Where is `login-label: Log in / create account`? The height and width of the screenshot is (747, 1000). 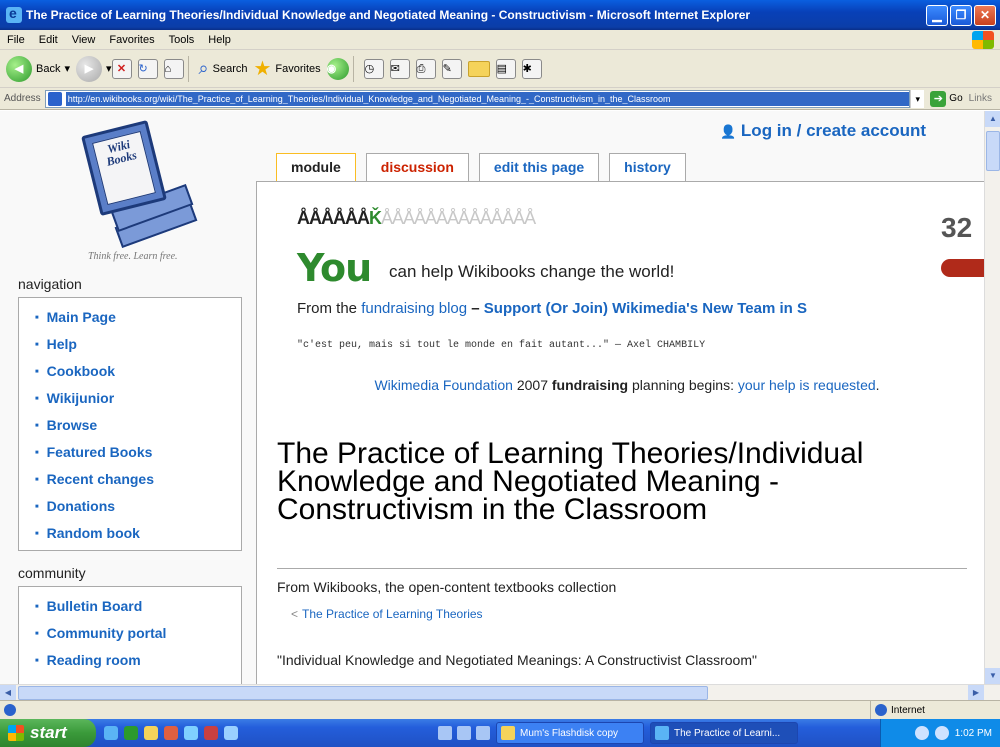
login-label: Log in / create account is located at coordinates (833, 130).